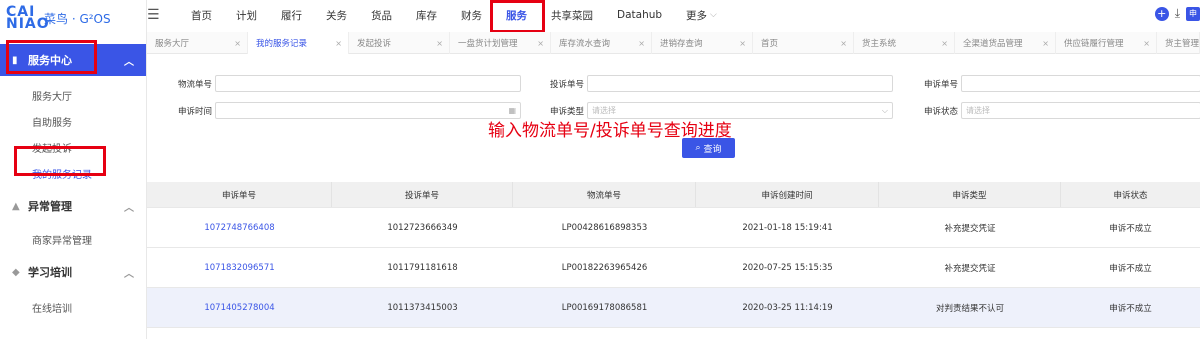  I want to click on column-header: 申诉状态, so click(1130, 194).